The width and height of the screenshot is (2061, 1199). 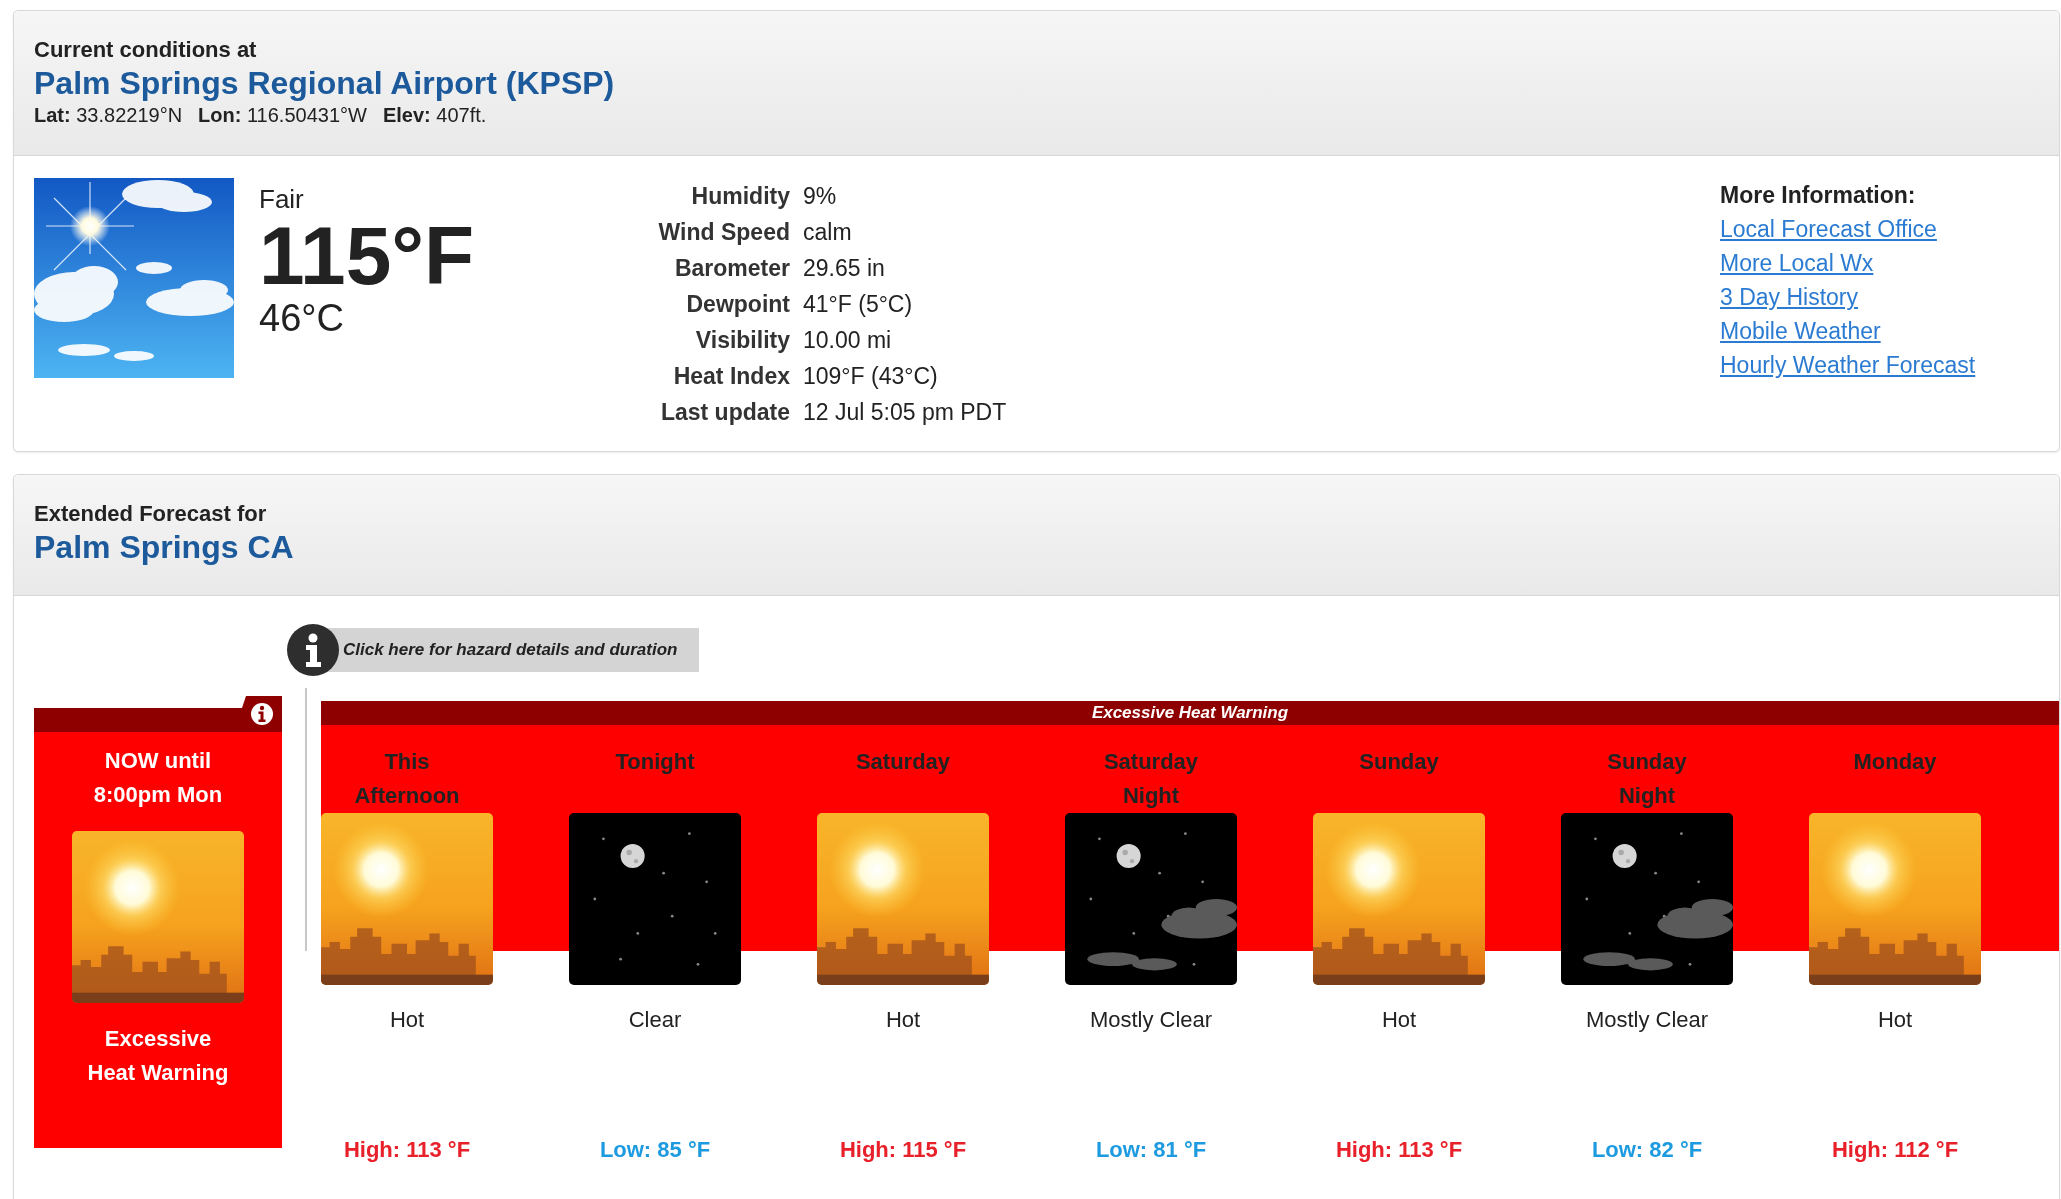 I want to click on period-name: Saturday, so click(x=903, y=762).